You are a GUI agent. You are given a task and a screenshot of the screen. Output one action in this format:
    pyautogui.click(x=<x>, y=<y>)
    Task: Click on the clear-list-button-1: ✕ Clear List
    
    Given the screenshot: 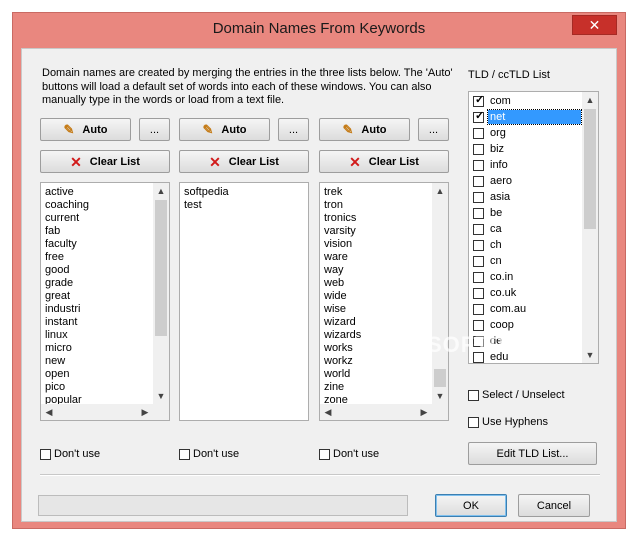 What is the action you would take?
    pyautogui.click(x=105, y=161)
    